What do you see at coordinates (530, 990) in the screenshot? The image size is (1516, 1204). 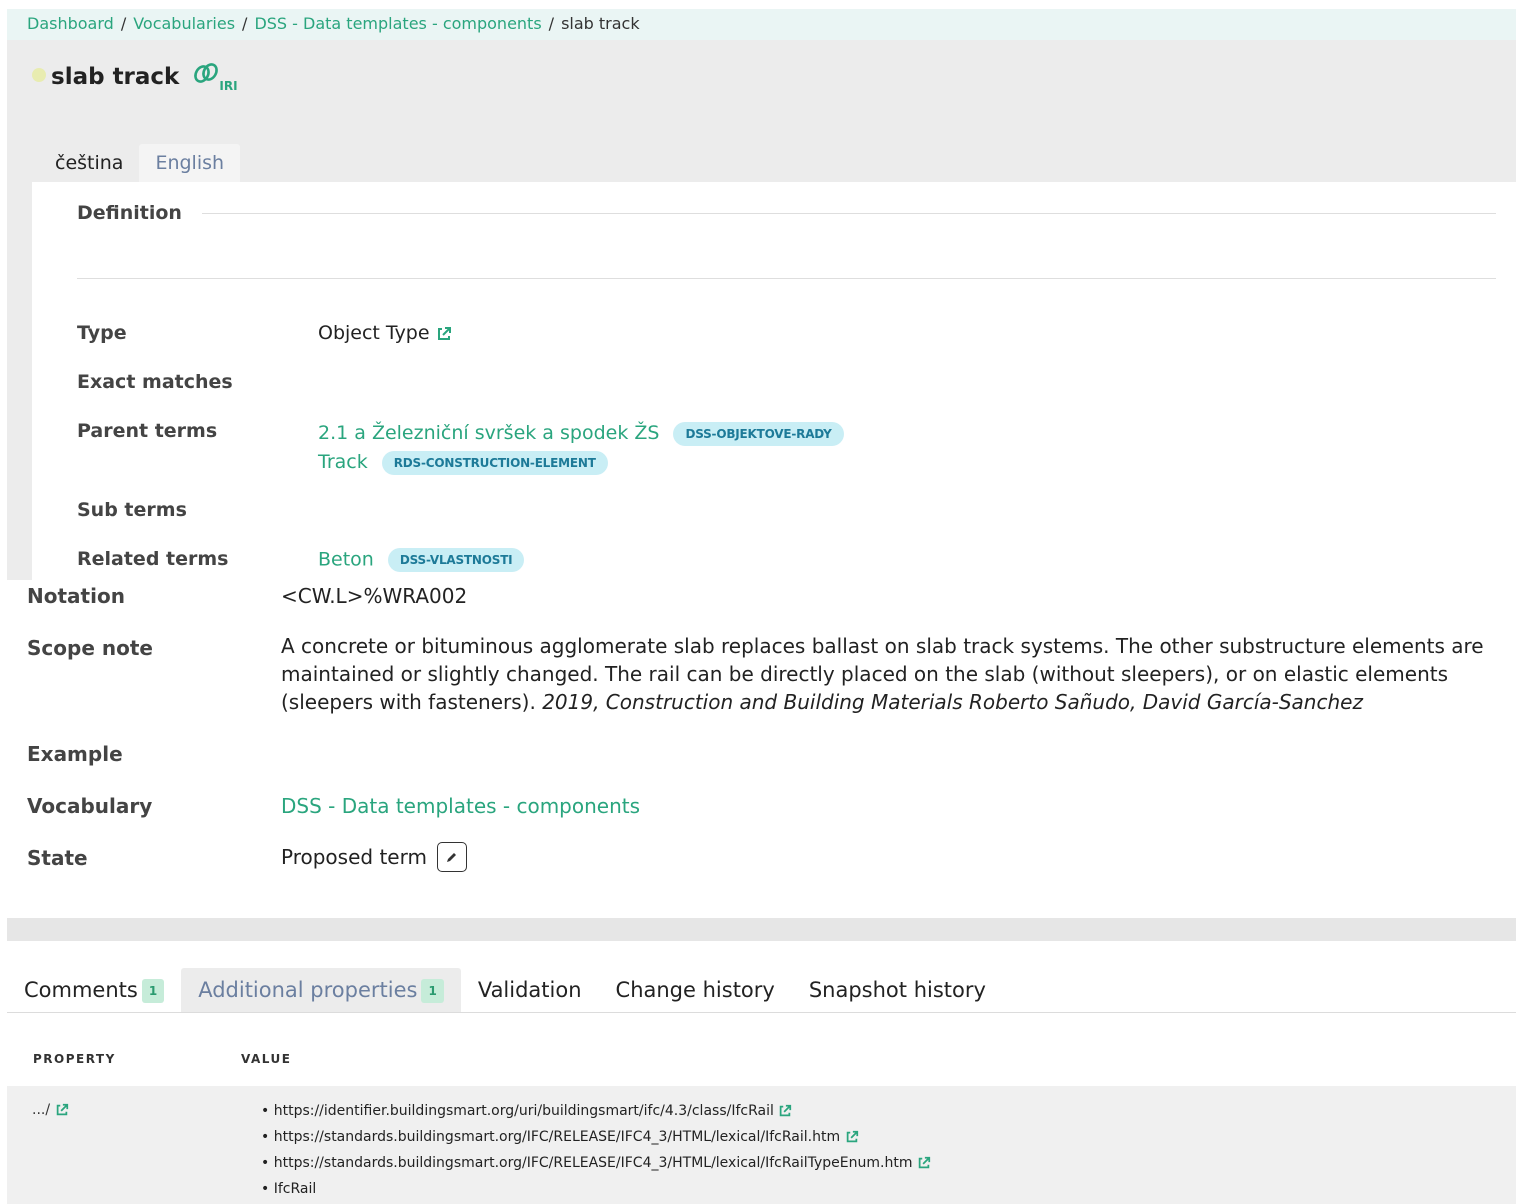 I see `tab-validation: Validation` at bounding box center [530, 990].